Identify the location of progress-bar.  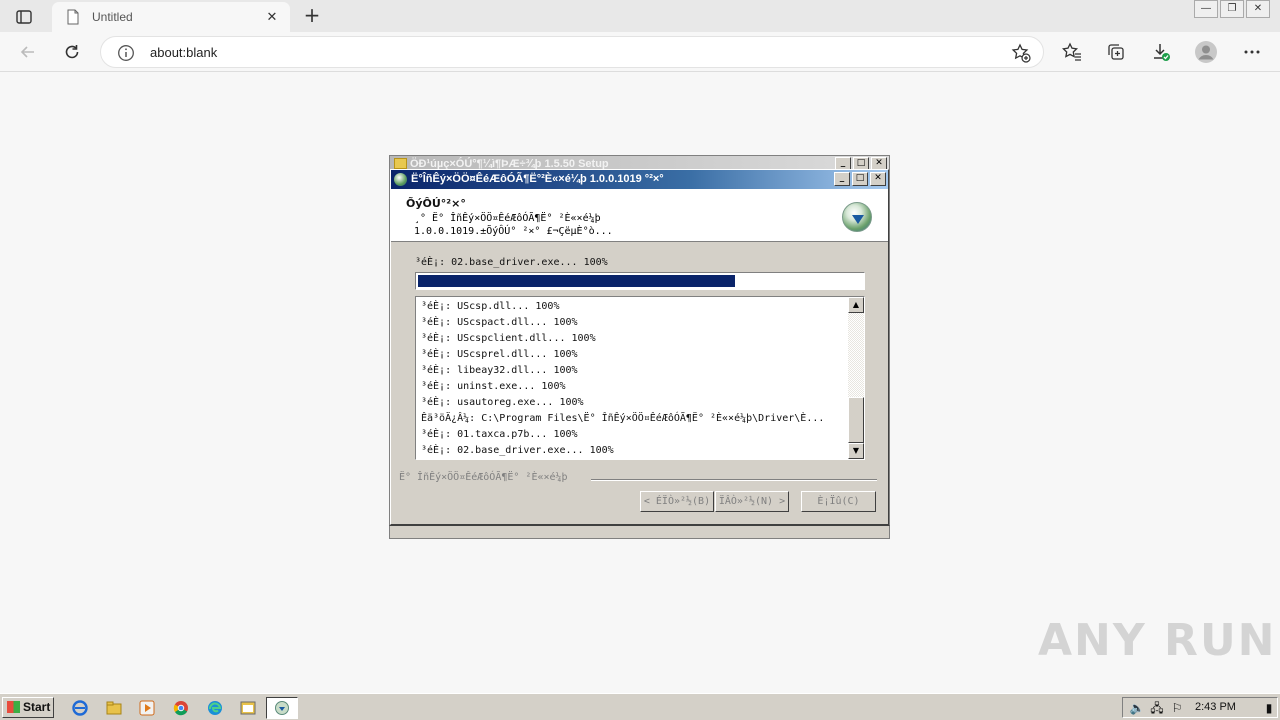
(640, 281).